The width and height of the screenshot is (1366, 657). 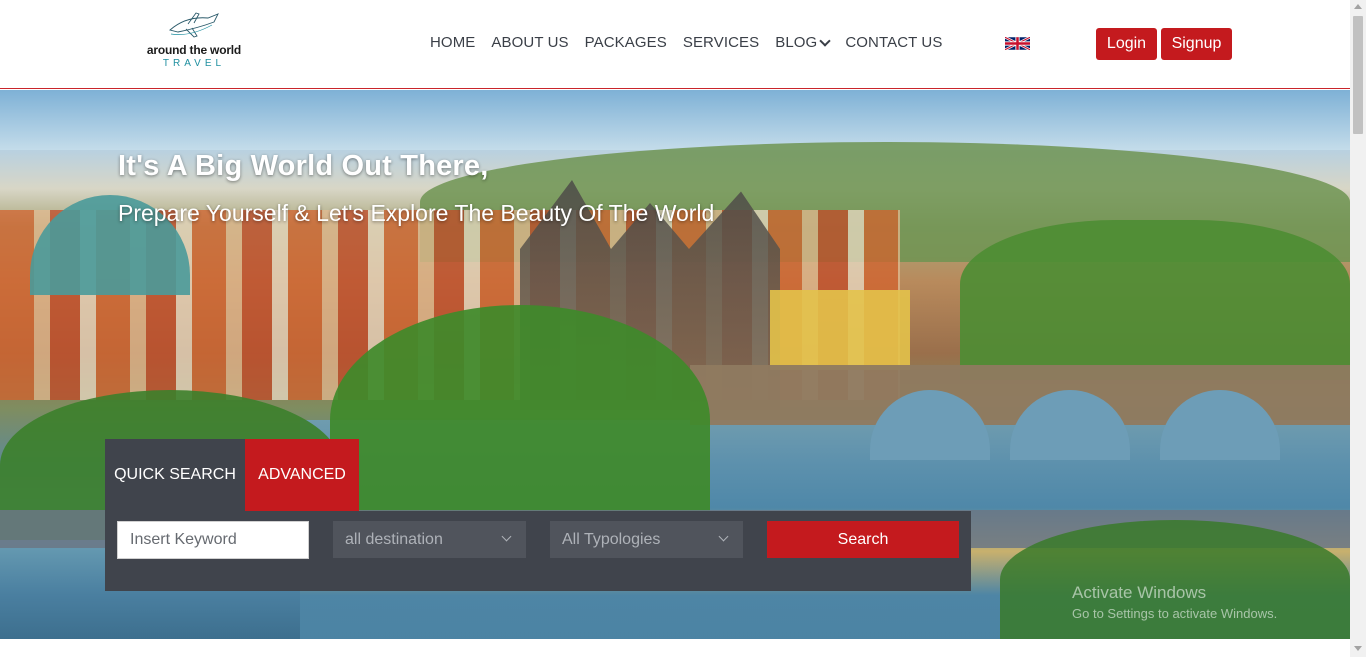 What do you see at coordinates (194, 63) in the screenshot?
I see `logo-sub-text: TRAVEL` at bounding box center [194, 63].